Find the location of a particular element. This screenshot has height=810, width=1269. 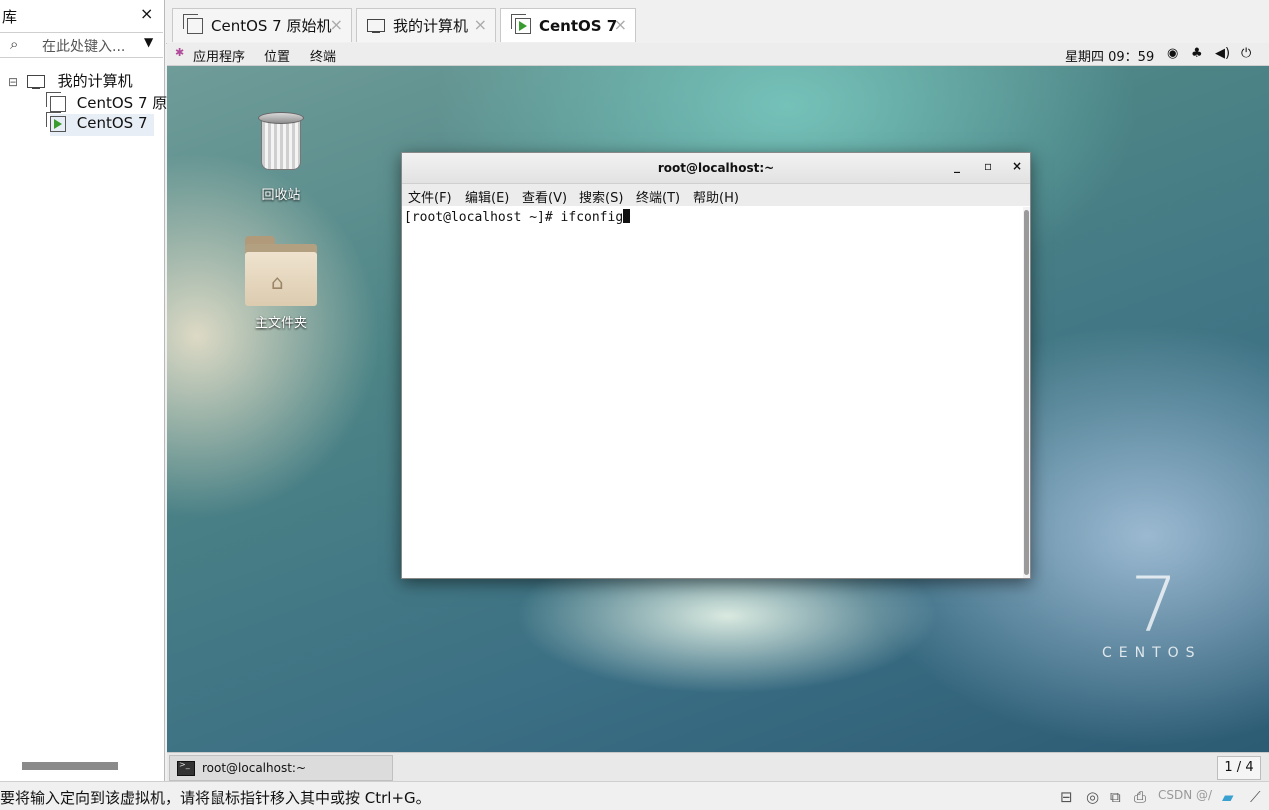

library-scrollbar is located at coordinates (70, 766).